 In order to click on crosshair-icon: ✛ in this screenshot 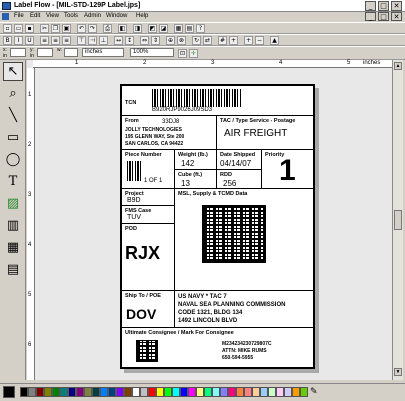, I will do `click(193, 53)`.